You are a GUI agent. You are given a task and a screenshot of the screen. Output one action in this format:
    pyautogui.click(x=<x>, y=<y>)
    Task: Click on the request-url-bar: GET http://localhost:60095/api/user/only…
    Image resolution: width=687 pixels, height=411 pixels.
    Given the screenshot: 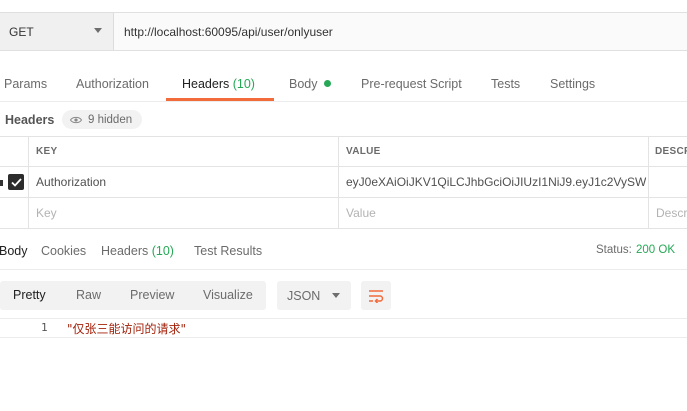 What is the action you would take?
    pyautogui.click(x=343, y=31)
    